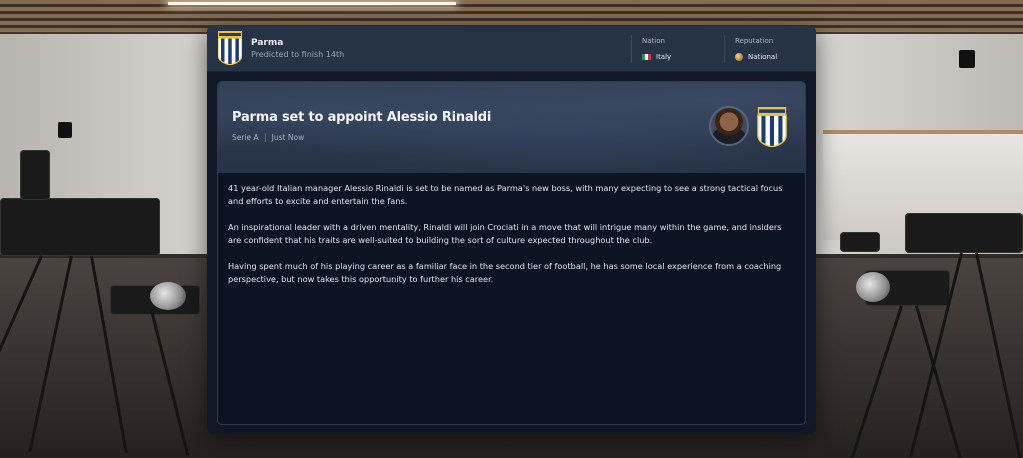  I want to click on manager-avatar, so click(729, 126).